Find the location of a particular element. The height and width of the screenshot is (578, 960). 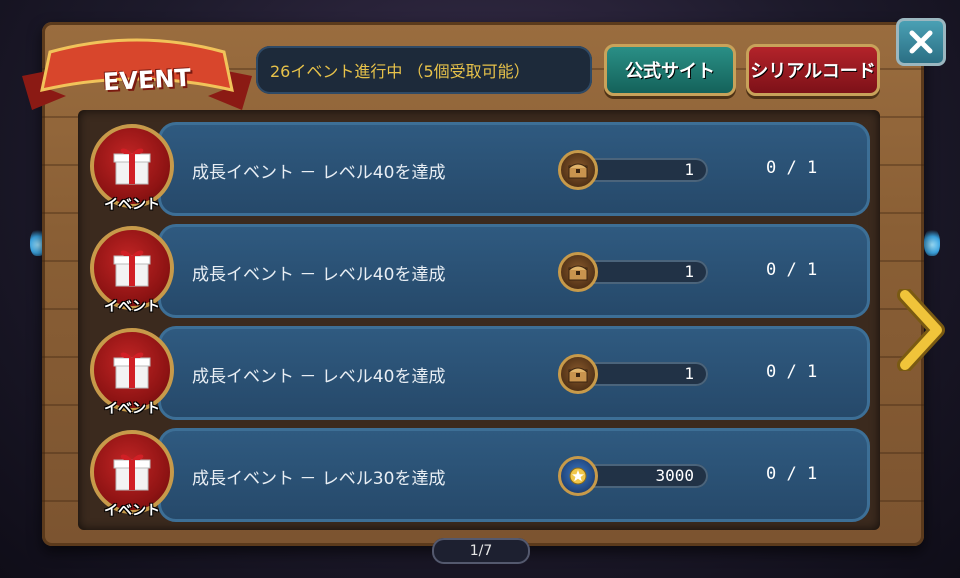

official-site-button: 公式サイト is located at coordinates (670, 70).